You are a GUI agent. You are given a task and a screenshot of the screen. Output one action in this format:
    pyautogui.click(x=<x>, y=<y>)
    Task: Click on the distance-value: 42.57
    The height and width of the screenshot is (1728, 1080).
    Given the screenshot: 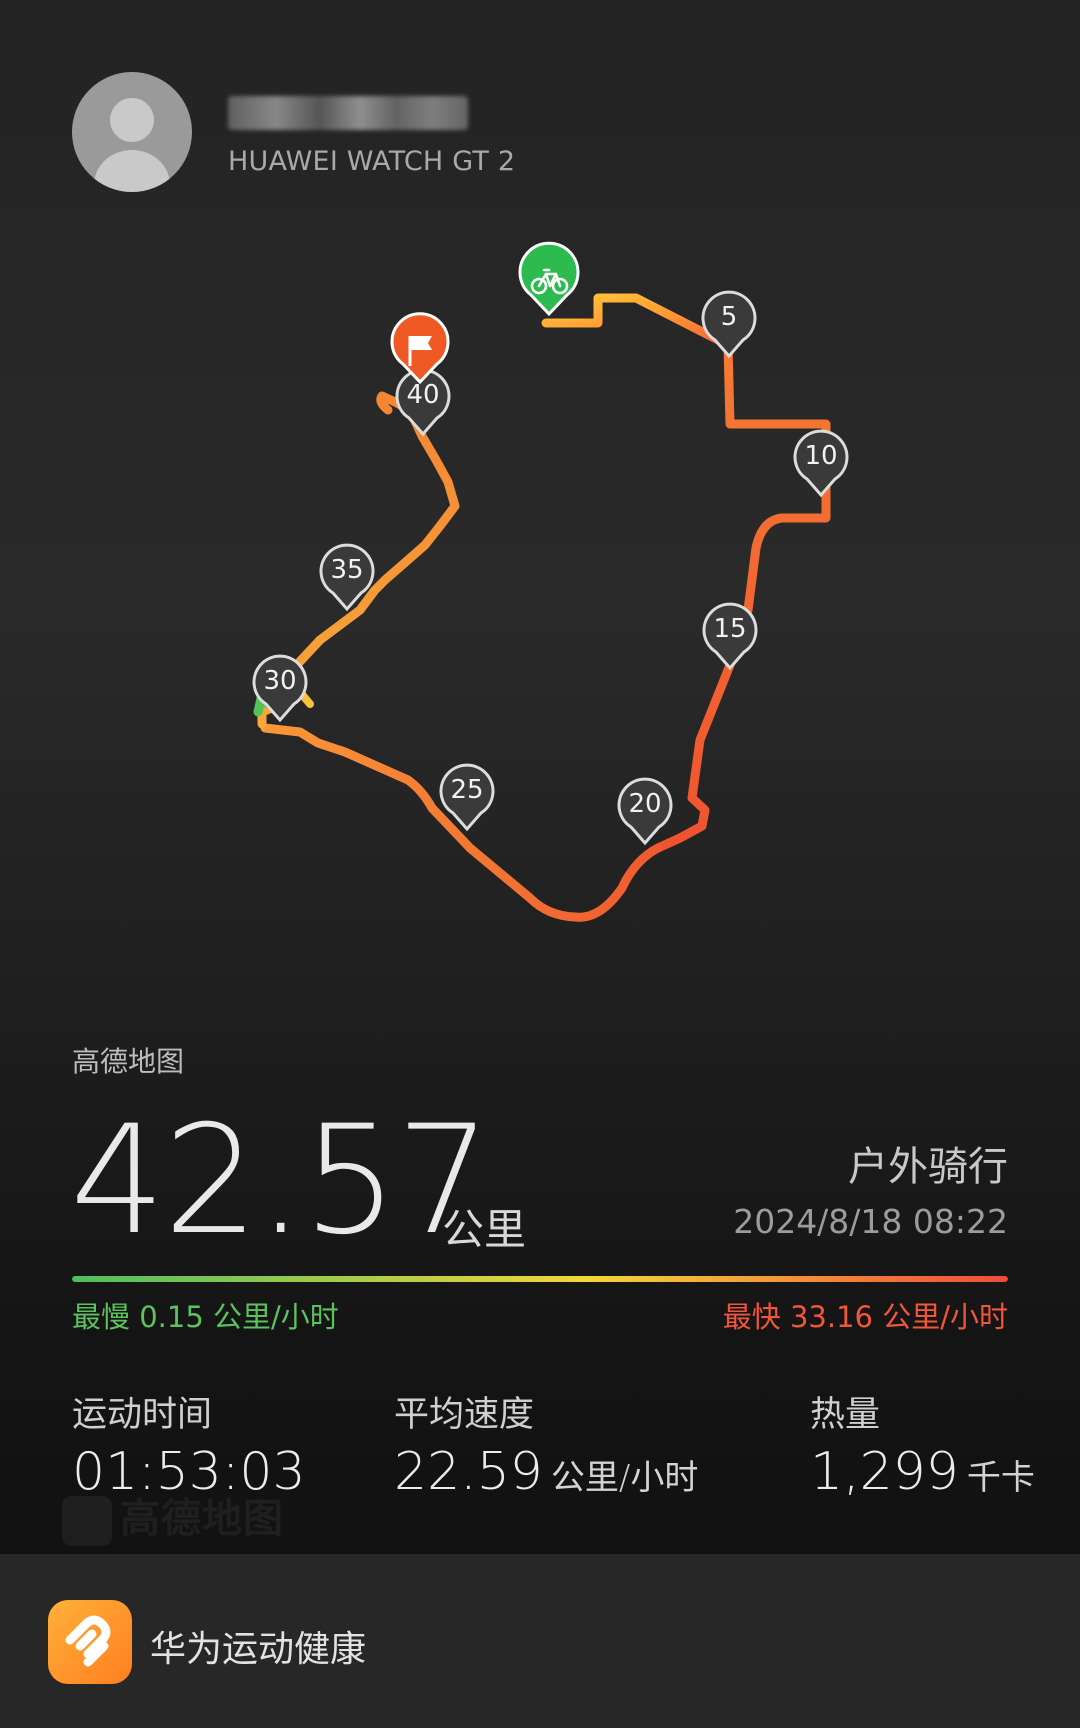 What is the action you would take?
    pyautogui.click(x=280, y=1181)
    